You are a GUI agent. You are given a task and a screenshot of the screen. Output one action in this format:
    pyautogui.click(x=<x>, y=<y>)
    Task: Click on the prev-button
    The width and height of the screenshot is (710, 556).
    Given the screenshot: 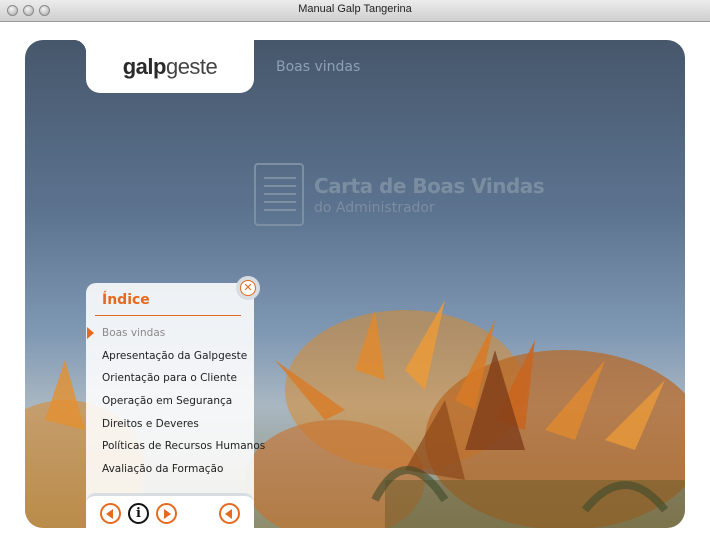 What is the action you would take?
    pyautogui.click(x=110, y=513)
    